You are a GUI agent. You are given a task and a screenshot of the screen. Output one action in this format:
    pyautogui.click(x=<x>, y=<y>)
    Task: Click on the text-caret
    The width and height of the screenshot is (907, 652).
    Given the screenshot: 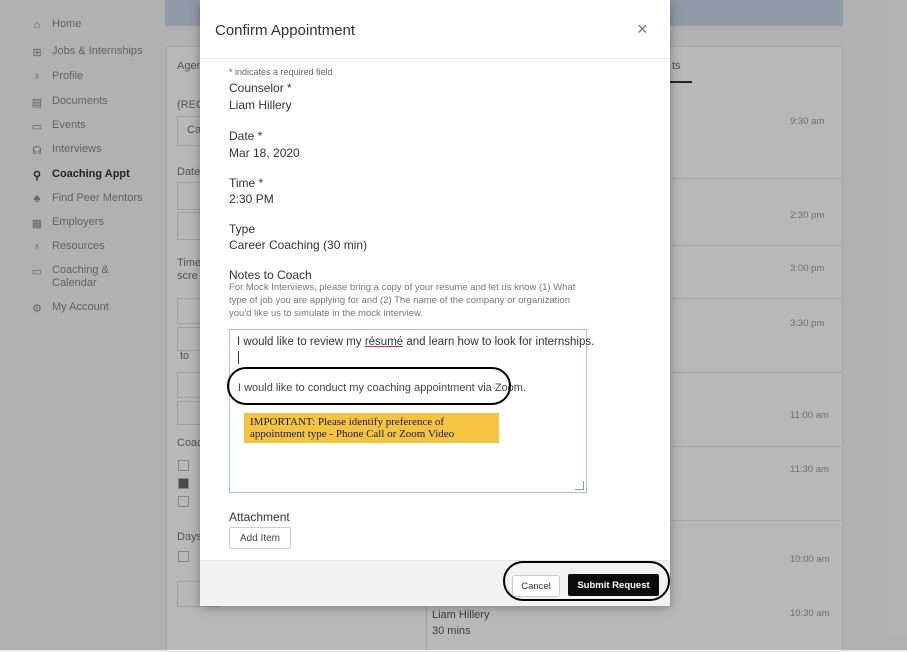 What is the action you would take?
    pyautogui.click(x=238, y=357)
    